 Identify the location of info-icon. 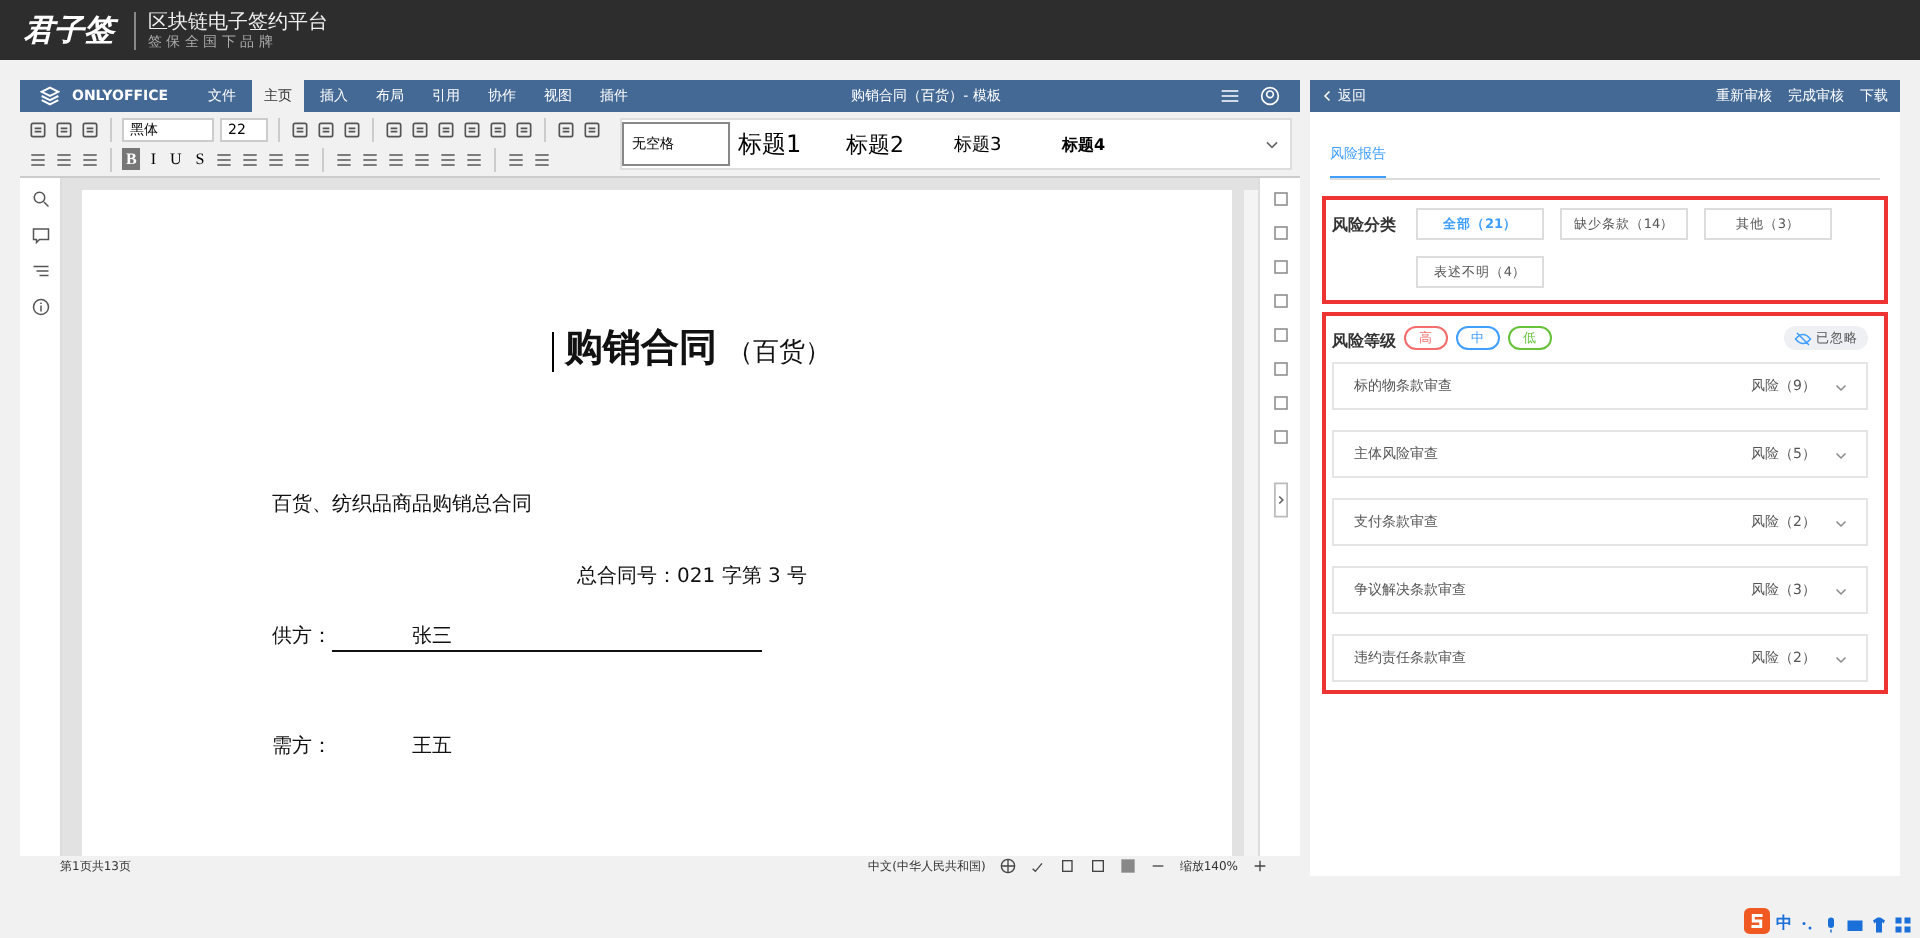
(40, 307).